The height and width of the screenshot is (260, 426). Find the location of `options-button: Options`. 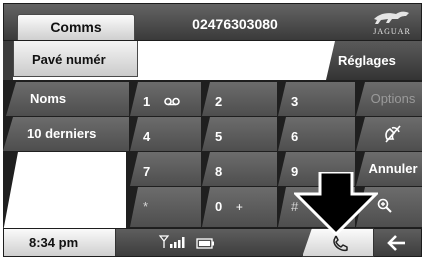

options-button: Options is located at coordinates (389, 99).